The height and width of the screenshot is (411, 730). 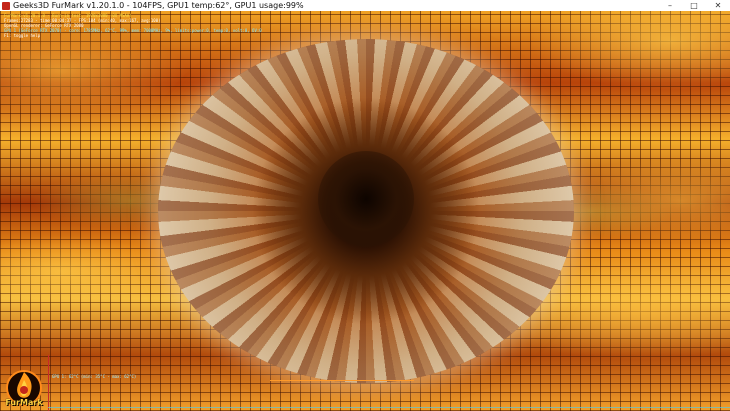 I want to click on maximize-button: □, so click(x=694, y=5).